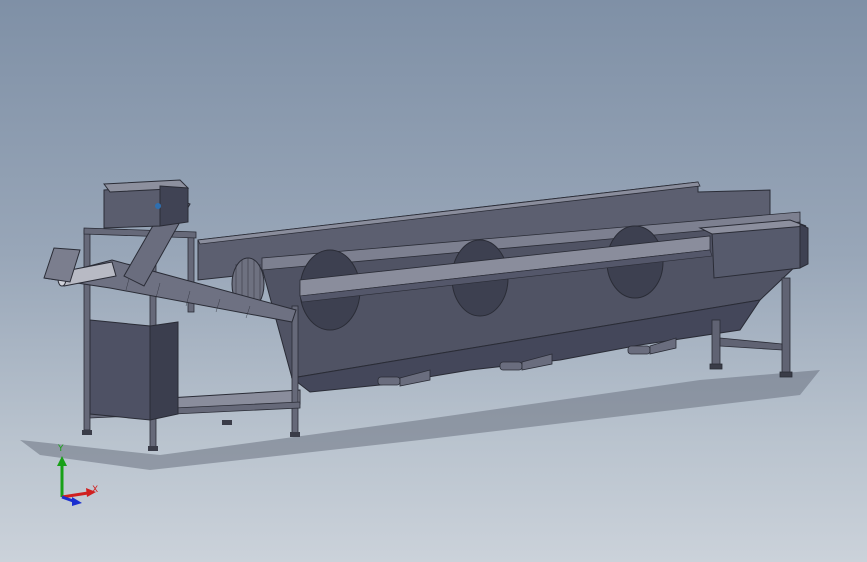 Image resolution: width=867 pixels, height=562 pixels. Describe the element at coordinates (120, 370) in the screenshot. I see `control-cabinet` at that location.